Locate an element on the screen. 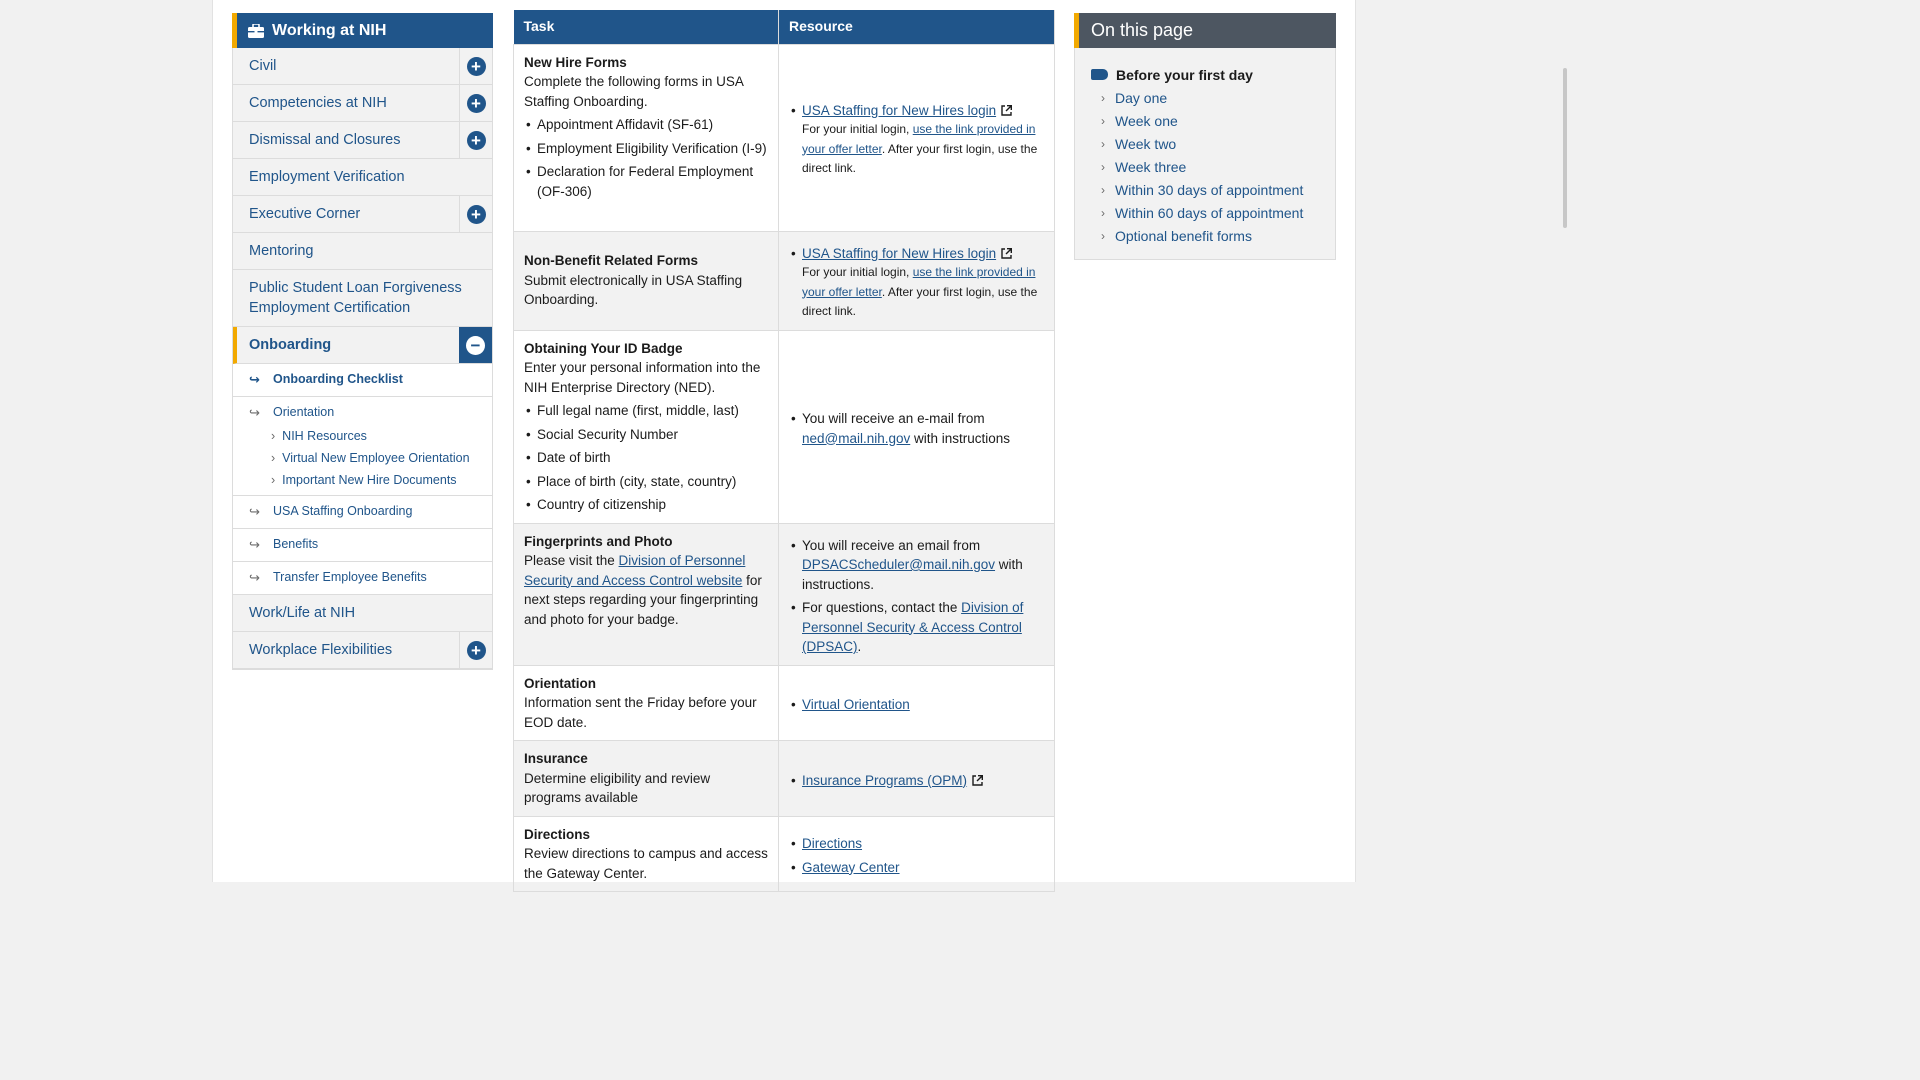 The image size is (1920, 1080). sidebar-item-label: Competencies at NIH is located at coordinates (346, 103).